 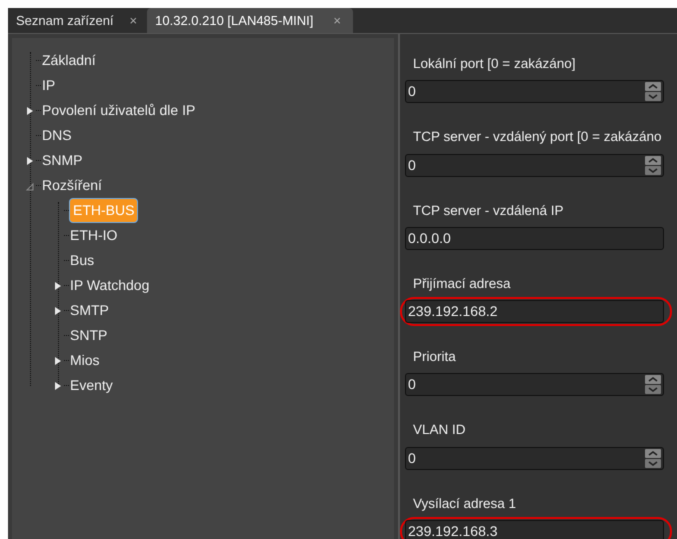 I want to click on tree-item: SMTP, so click(x=89, y=310).